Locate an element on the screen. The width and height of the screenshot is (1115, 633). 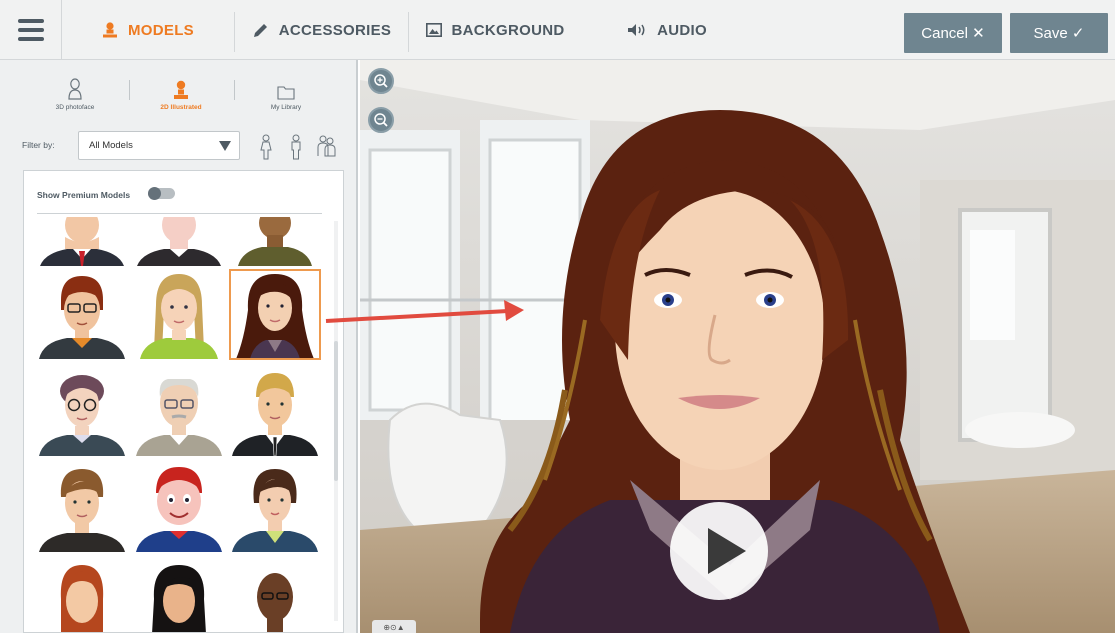
model-thumbnail-woman-black-hair is located at coordinates (179, 595).